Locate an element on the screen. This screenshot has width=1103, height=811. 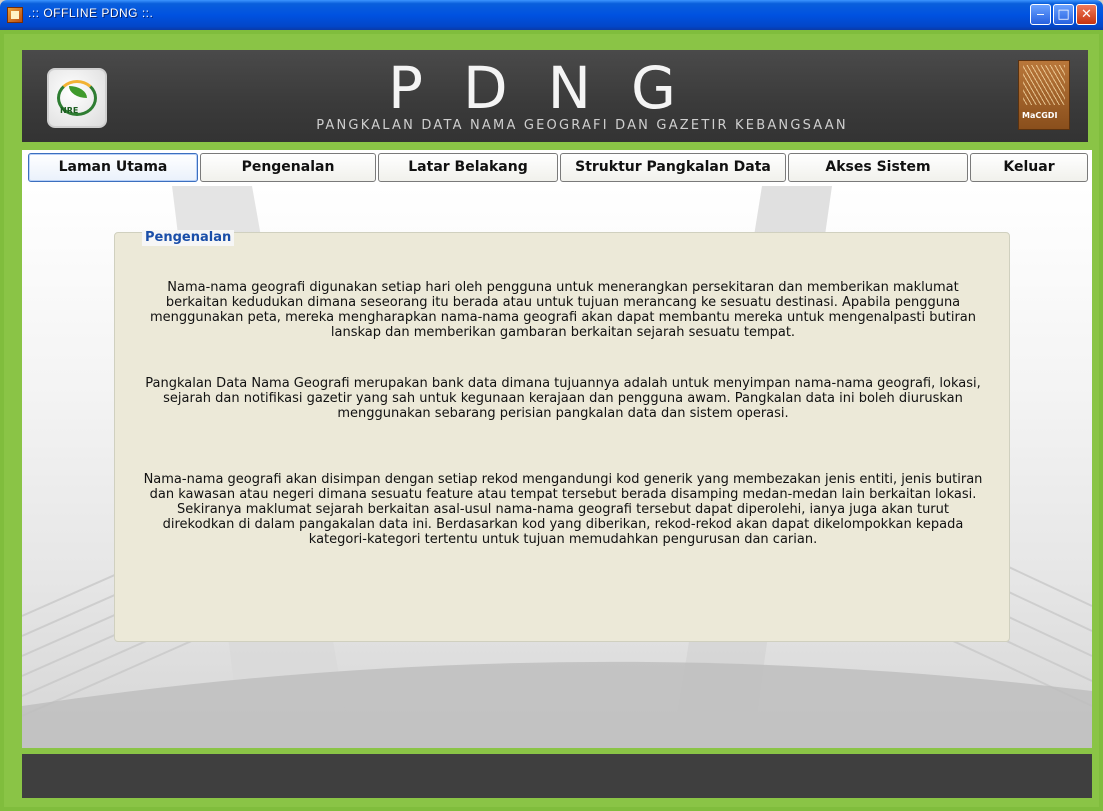
app-icon is located at coordinates (15, 15).